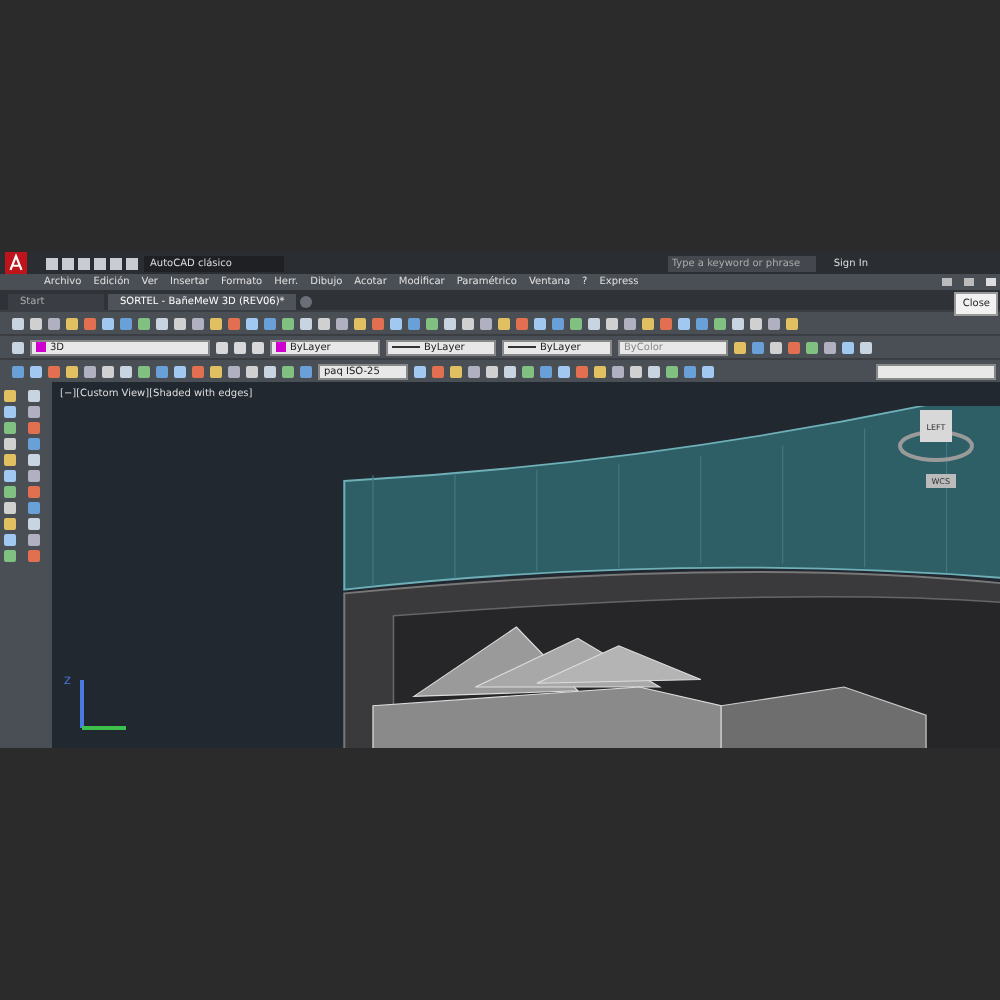 The image size is (1000, 1000). Describe the element at coordinates (18, 347) in the screenshot. I see `layer-icon` at that location.